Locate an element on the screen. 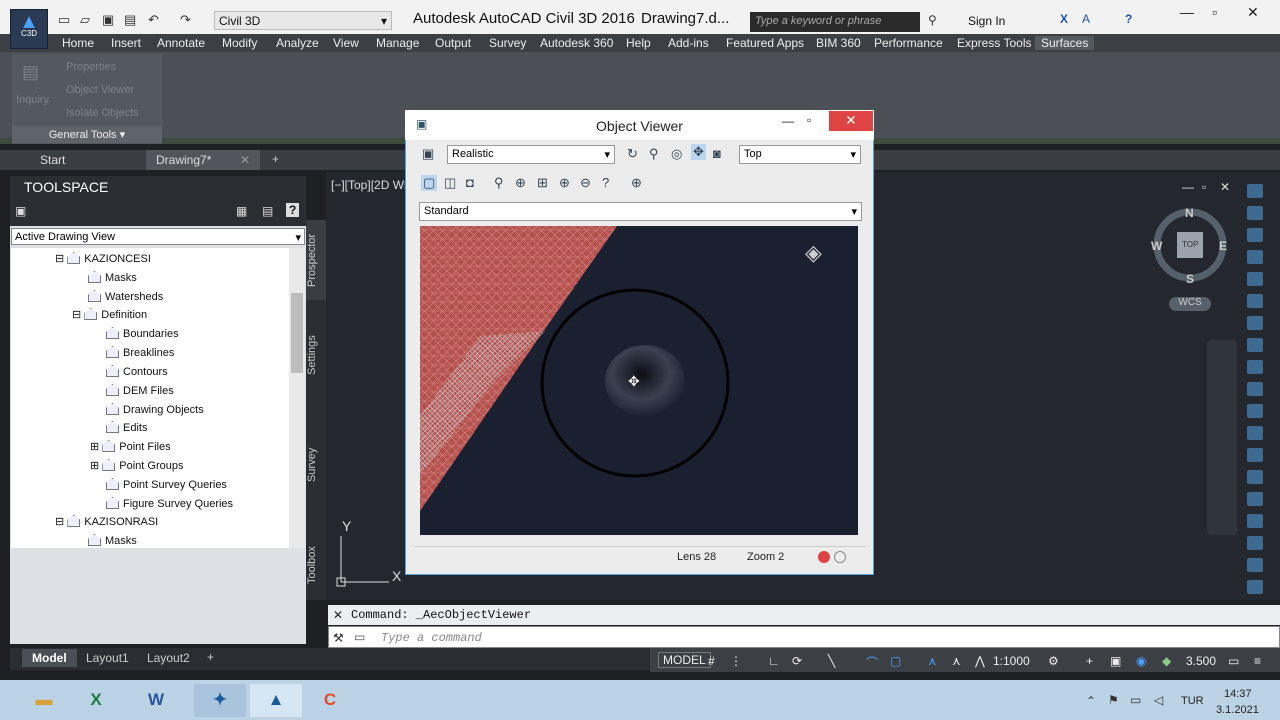  clock-time: 14:37 is located at coordinates (1238, 694).